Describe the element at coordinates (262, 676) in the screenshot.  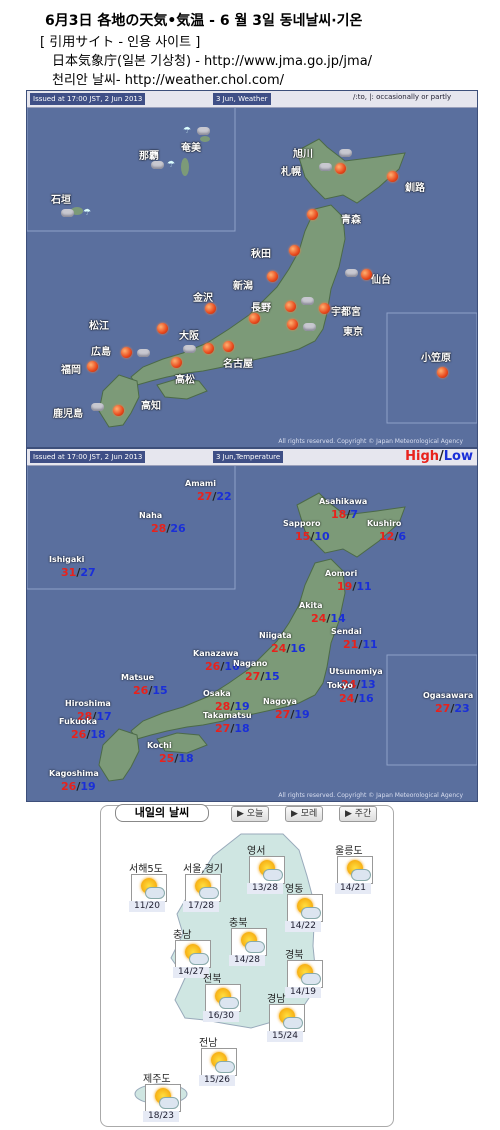
I see `station-temp: 27/15` at that location.